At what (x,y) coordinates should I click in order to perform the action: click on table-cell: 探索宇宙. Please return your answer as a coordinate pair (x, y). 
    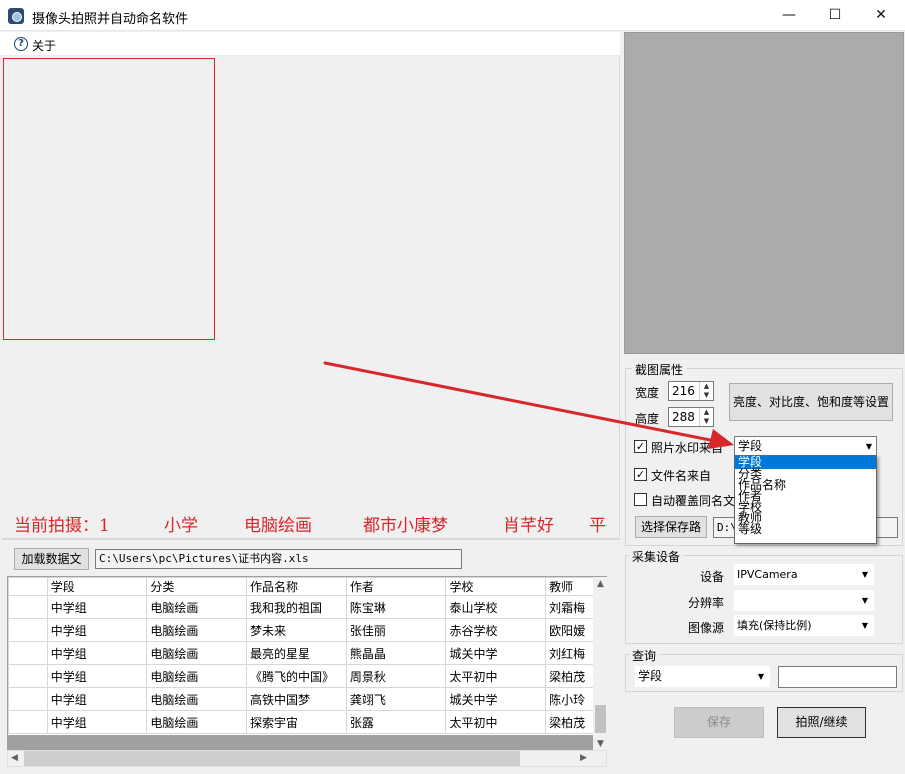
    Looking at the image, I should click on (296, 722).